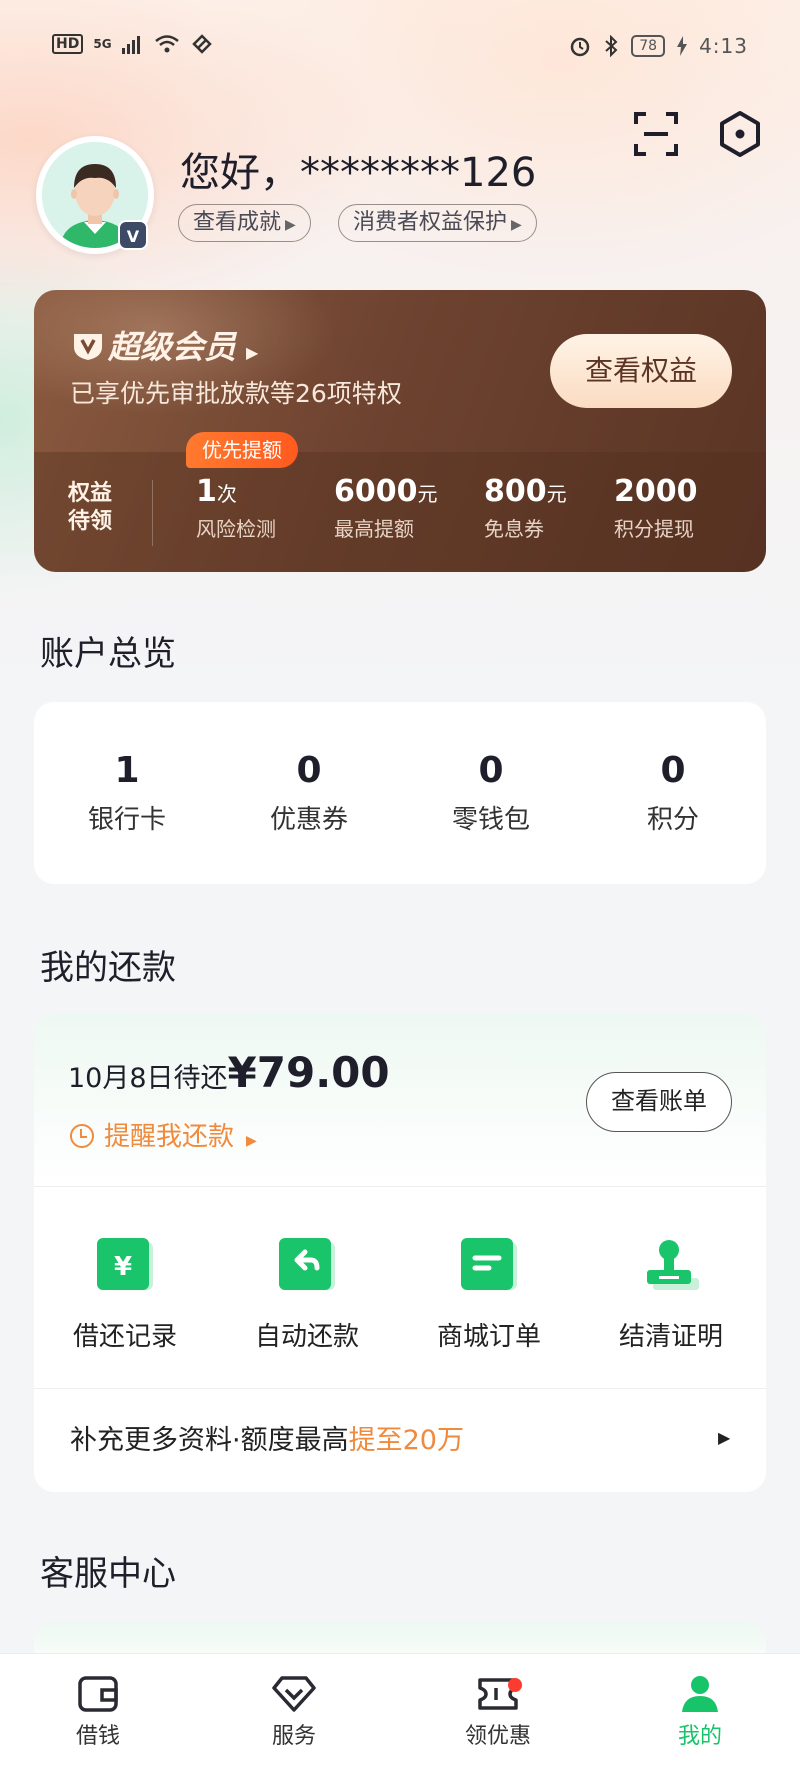  I want to click on benefits-pending-text: 权益待领, so click(90, 507).